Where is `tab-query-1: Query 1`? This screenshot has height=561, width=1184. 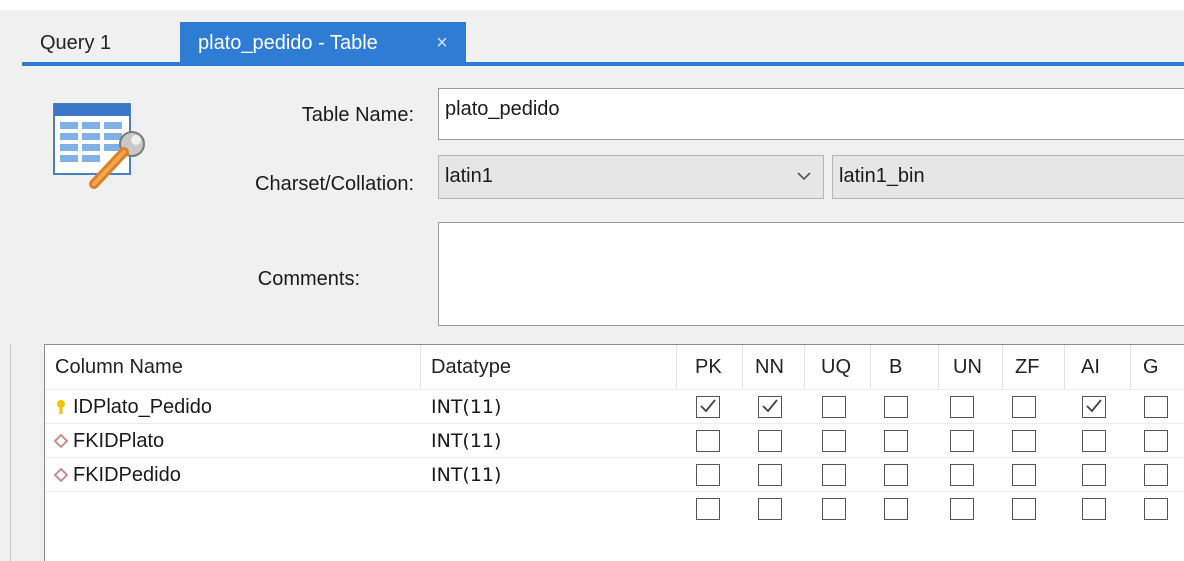 tab-query-1: Query 1 is located at coordinates (101, 43).